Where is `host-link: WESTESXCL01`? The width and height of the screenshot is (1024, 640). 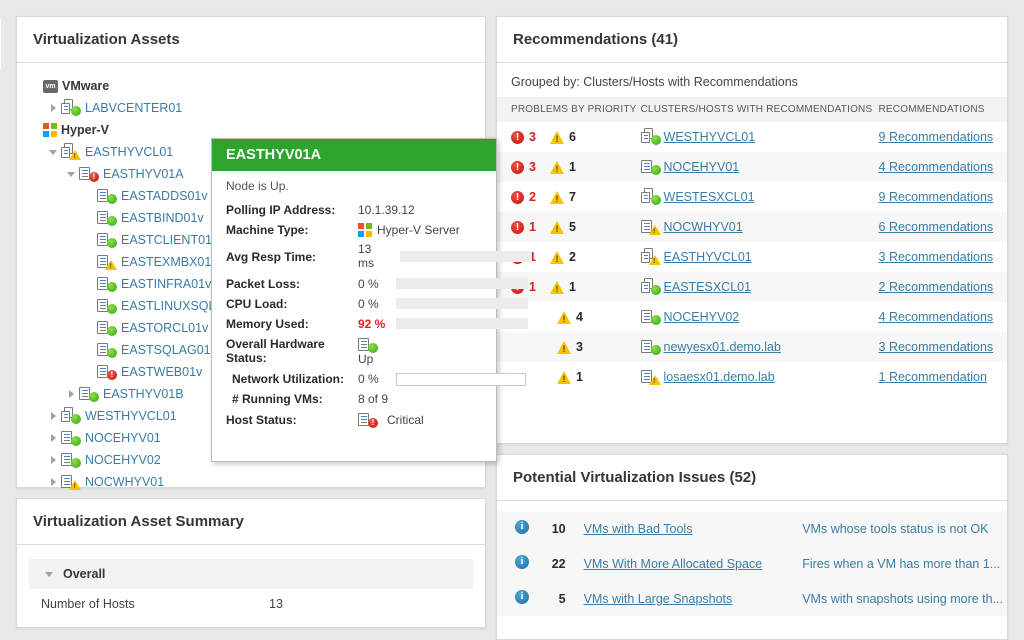 host-link: WESTESXCL01 is located at coordinates (709, 197).